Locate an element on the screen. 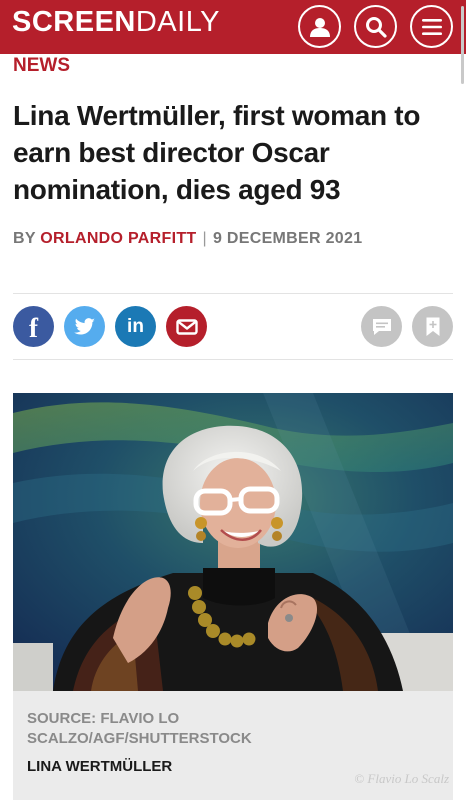  comments-button is located at coordinates (381, 326).